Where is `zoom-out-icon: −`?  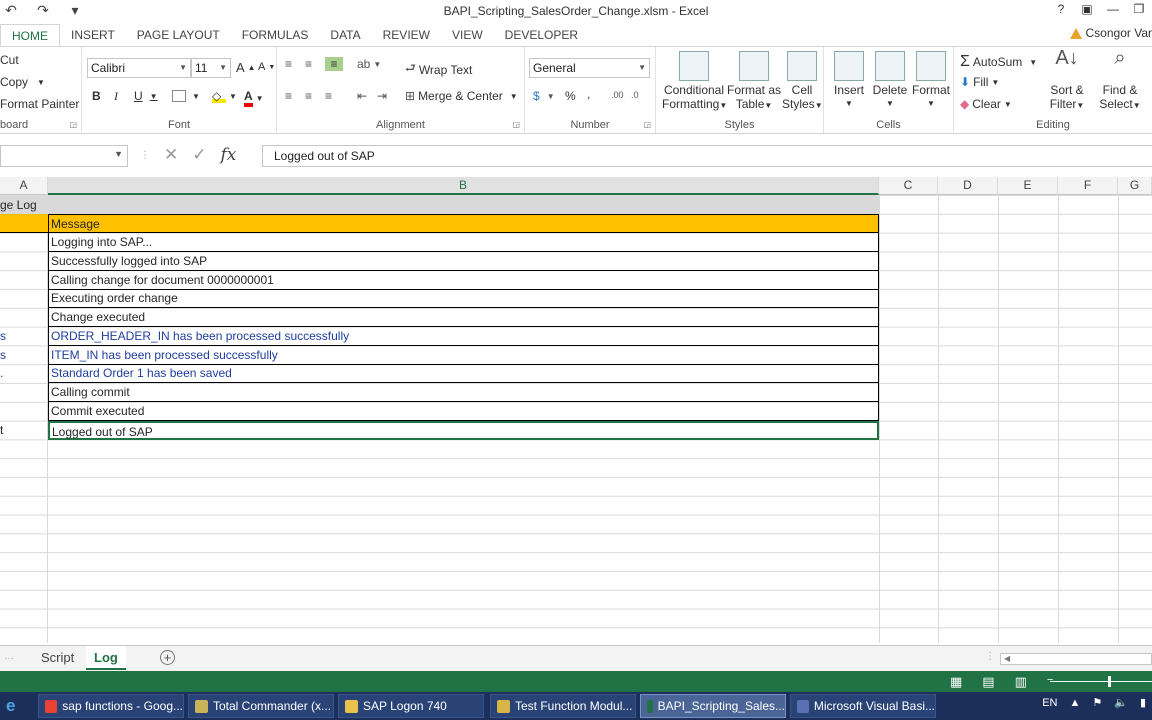 zoom-out-icon: − is located at coordinates (1050, 682).